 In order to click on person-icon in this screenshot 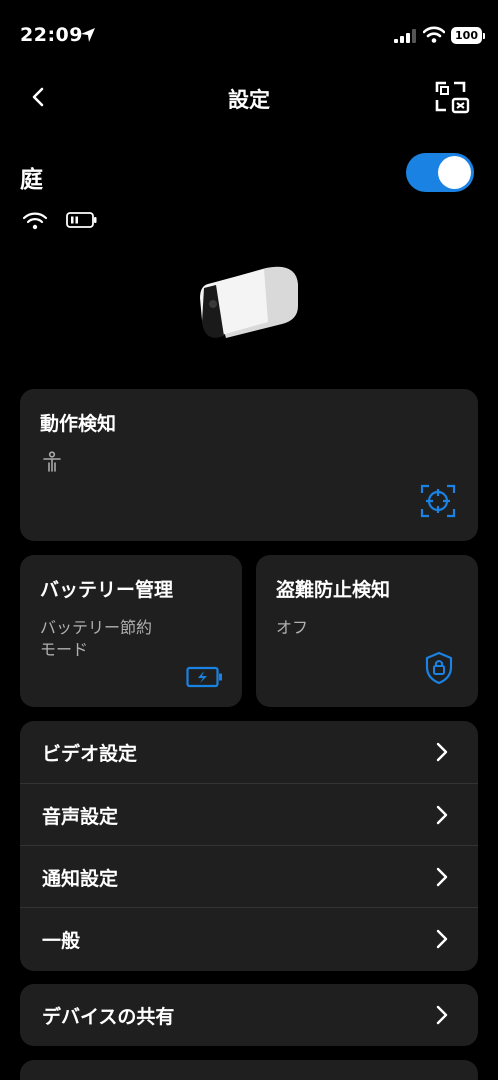, I will do `click(52, 461)`.